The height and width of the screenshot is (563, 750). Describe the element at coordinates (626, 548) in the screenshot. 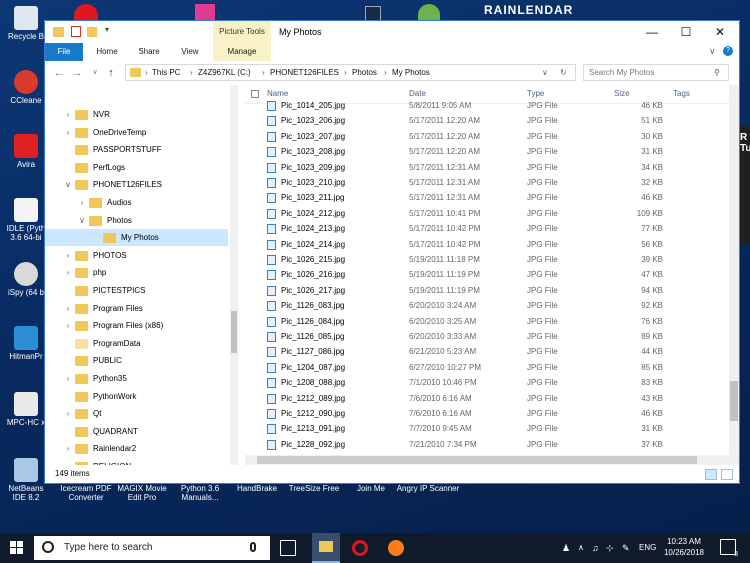

I see `action-center-pen-icon: ✎` at that location.